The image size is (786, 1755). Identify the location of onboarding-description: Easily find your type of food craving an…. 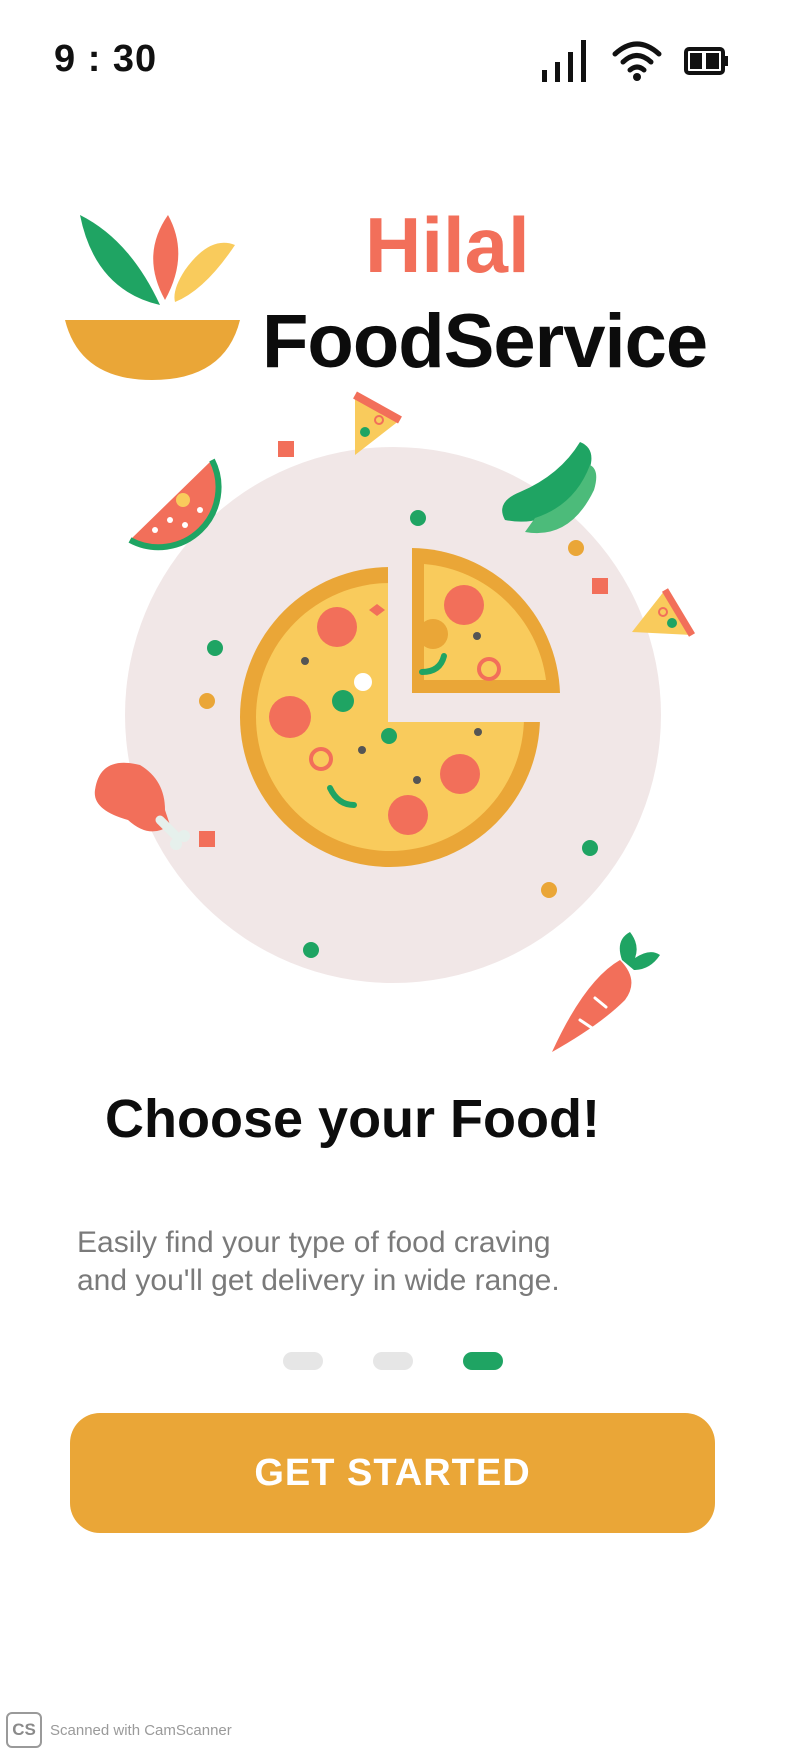
(377, 1262).